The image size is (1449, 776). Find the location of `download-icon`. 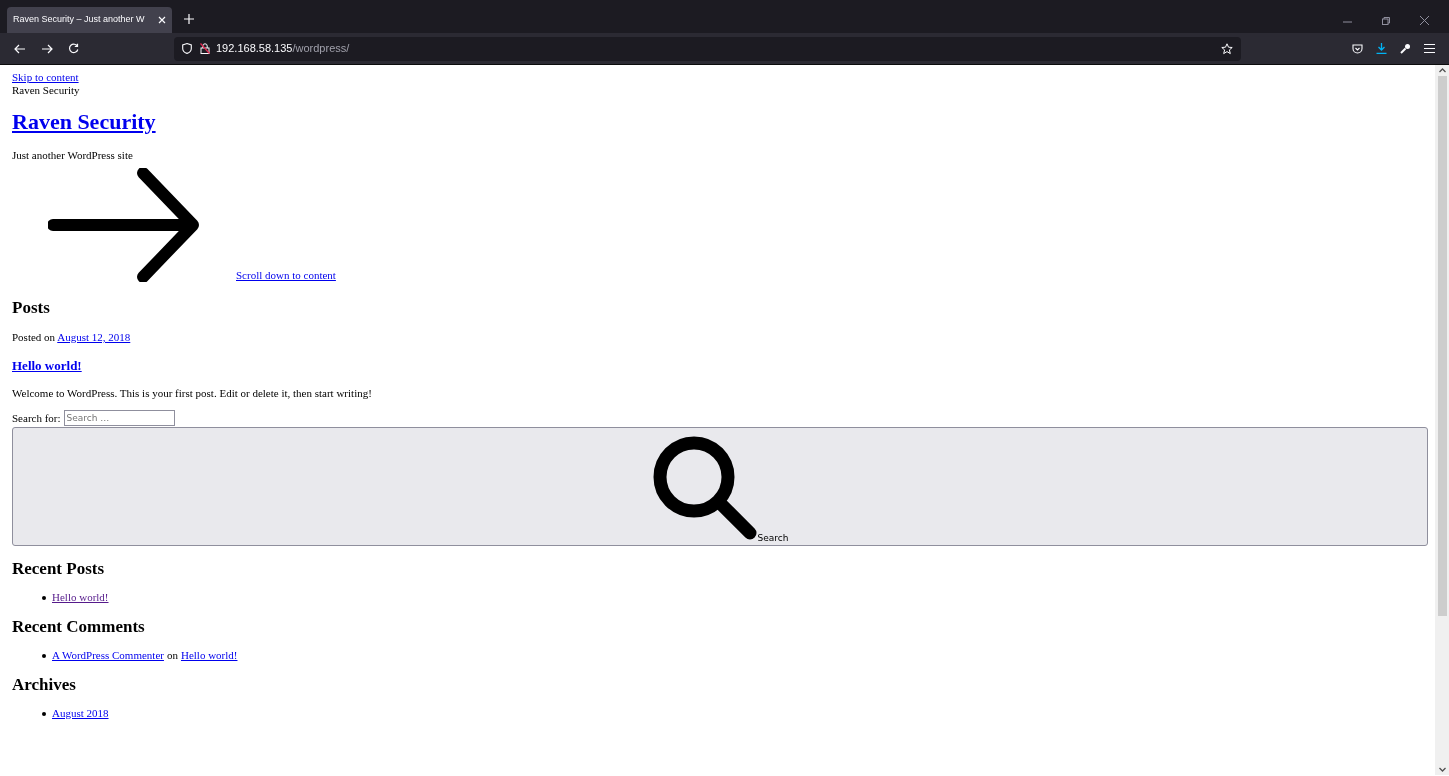

download-icon is located at coordinates (1381, 48).